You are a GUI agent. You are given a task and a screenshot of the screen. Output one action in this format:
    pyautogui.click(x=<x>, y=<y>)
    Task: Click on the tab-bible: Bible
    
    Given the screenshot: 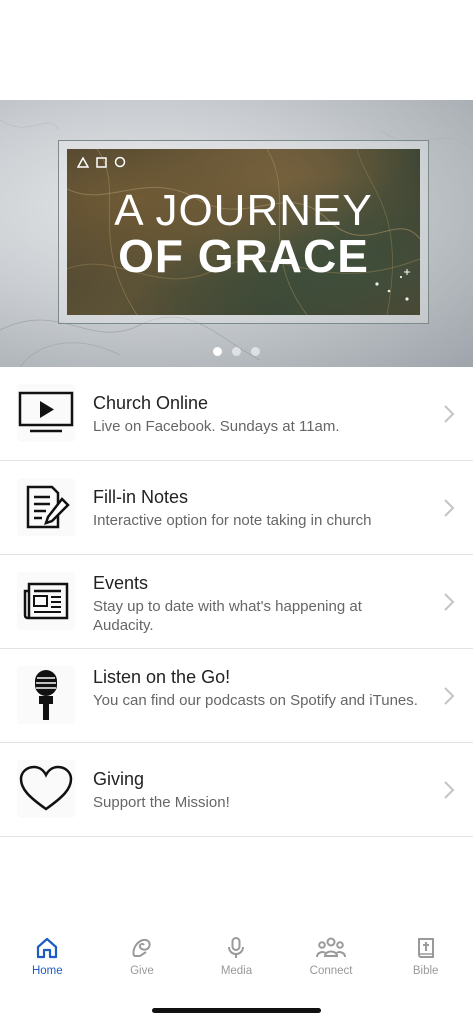 What is the action you would take?
    pyautogui.click(x=425, y=960)
    